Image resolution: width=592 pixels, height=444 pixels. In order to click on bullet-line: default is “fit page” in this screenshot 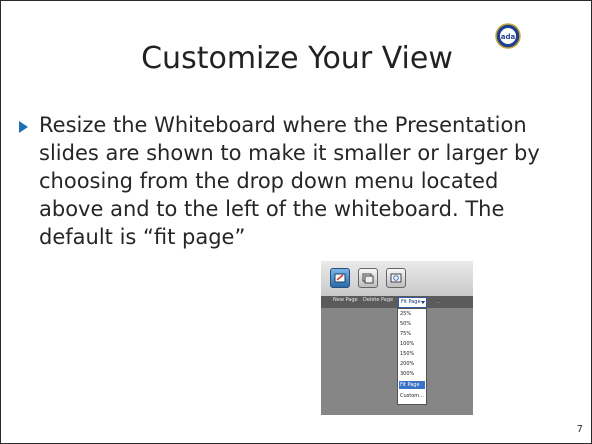, I will do `click(142, 237)`.